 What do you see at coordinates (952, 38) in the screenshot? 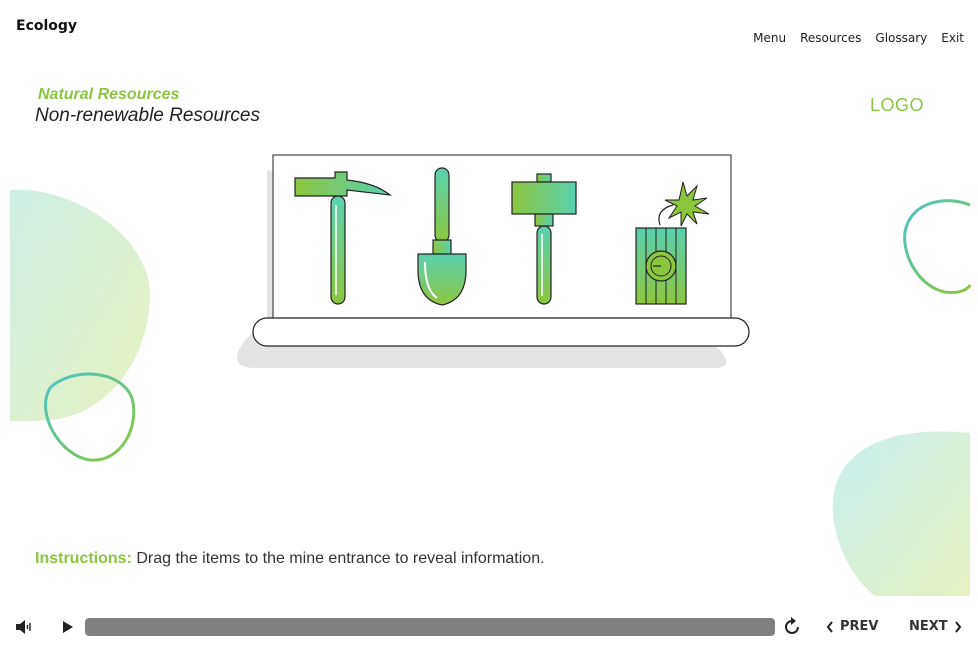
I see `nav-exit-link: Exit` at bounding box center [952, 38].